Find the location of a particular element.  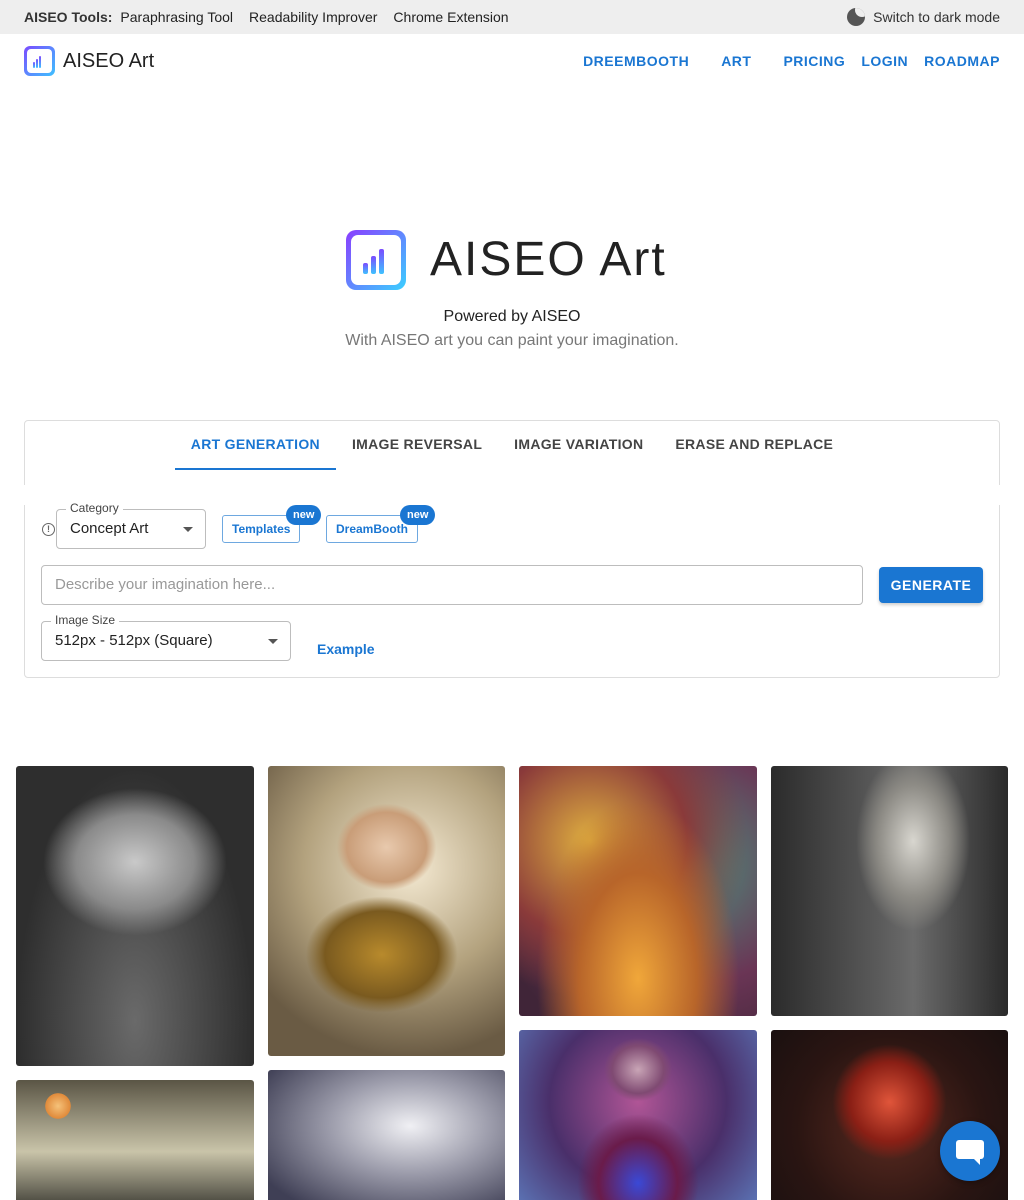

image-size-select: Image Size 512px - 512px (Square) is located at coordinates (166, 637).